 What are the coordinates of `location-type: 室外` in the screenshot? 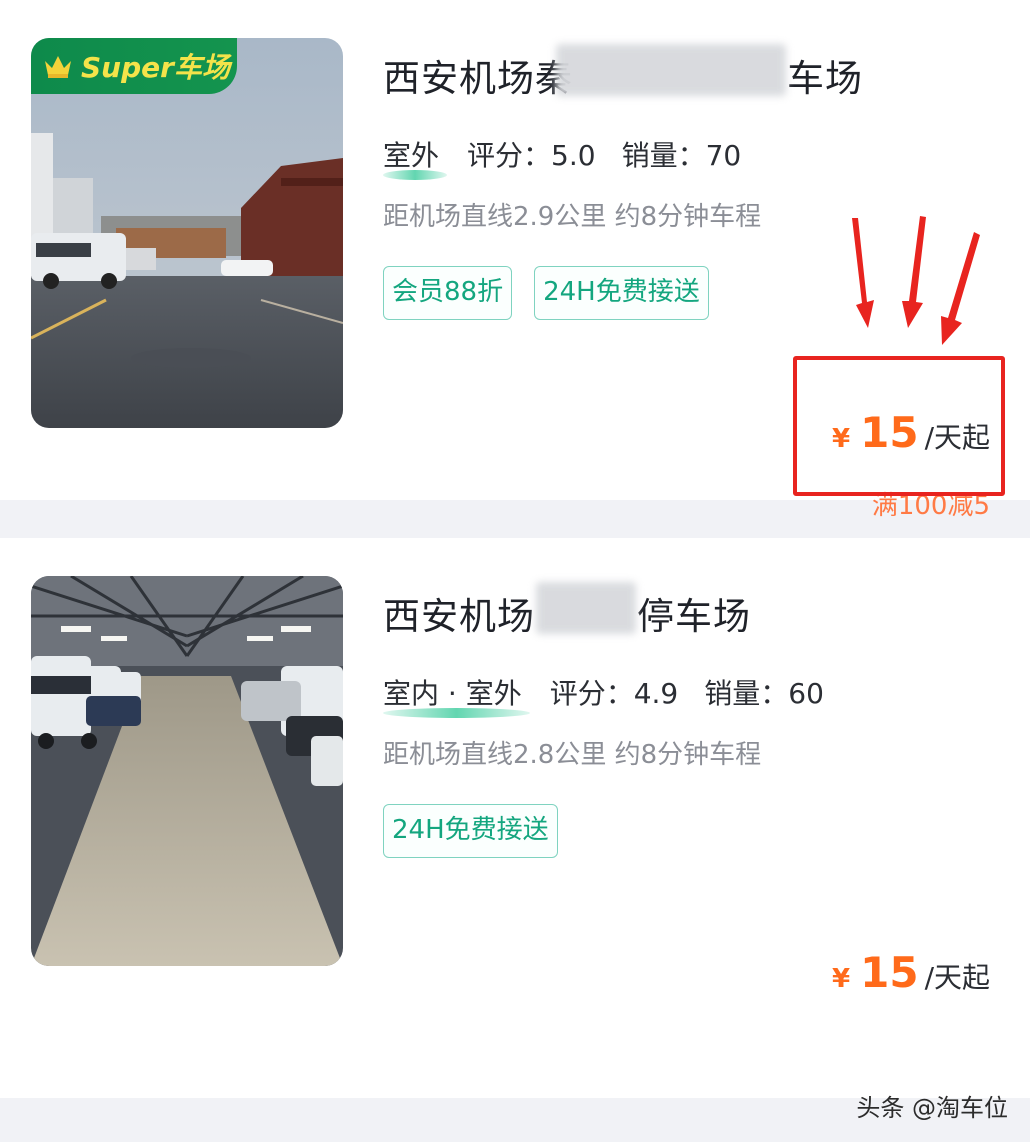 It's located at (415, 157).